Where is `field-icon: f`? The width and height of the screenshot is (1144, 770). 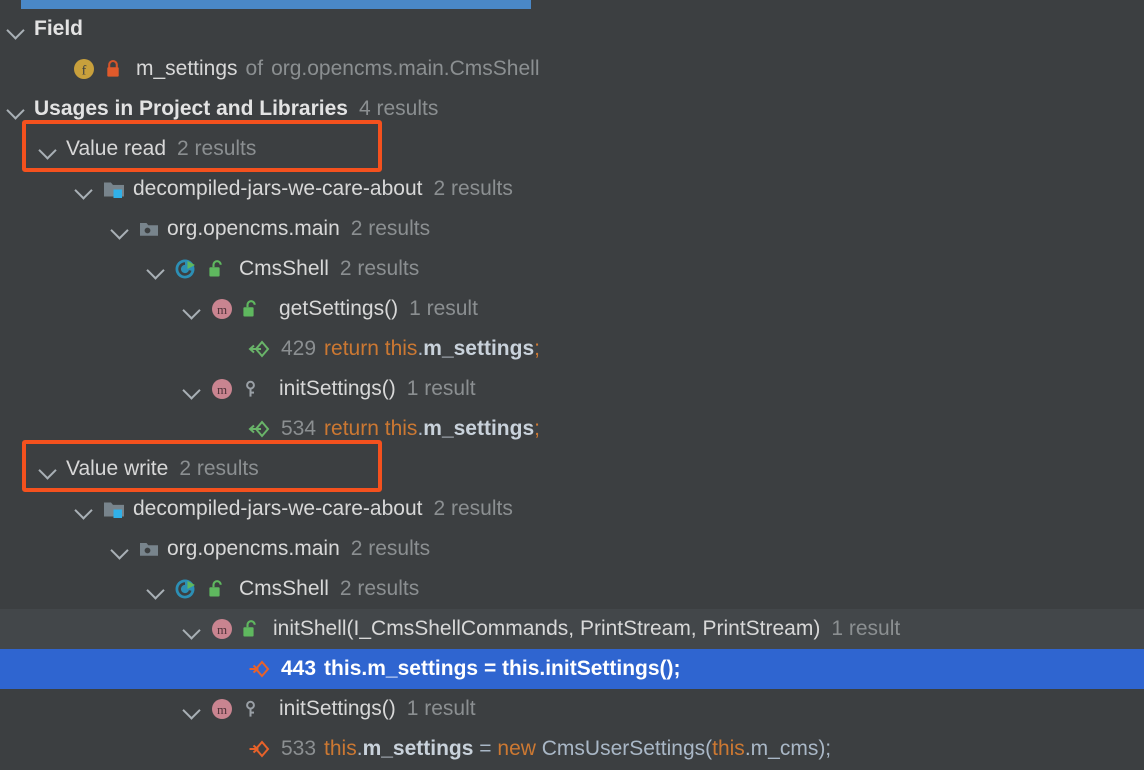 field-icon: f is located at coordinates (84, 69).